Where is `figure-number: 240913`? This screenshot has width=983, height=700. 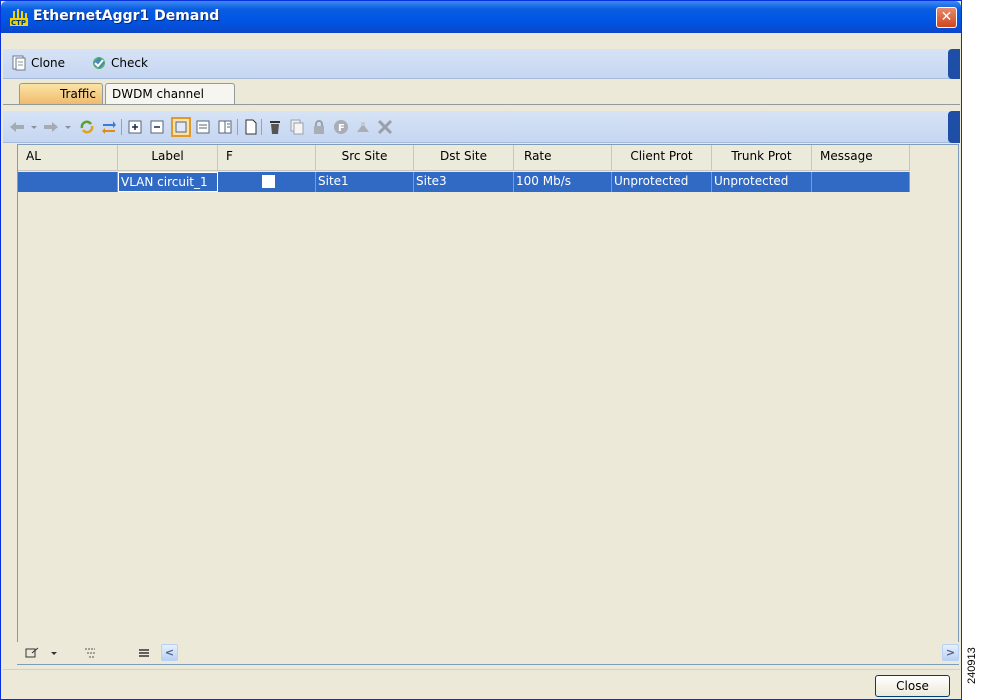
figure-number: 240913 is located at coordinates (973, 656).